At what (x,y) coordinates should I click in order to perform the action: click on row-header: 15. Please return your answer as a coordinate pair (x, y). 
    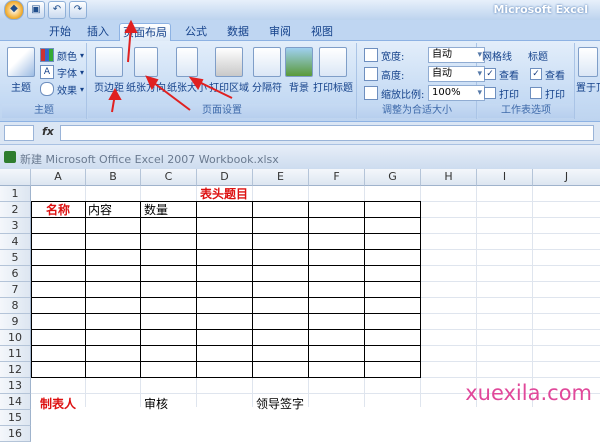
    Looking at the image, I should click on (15, 418).